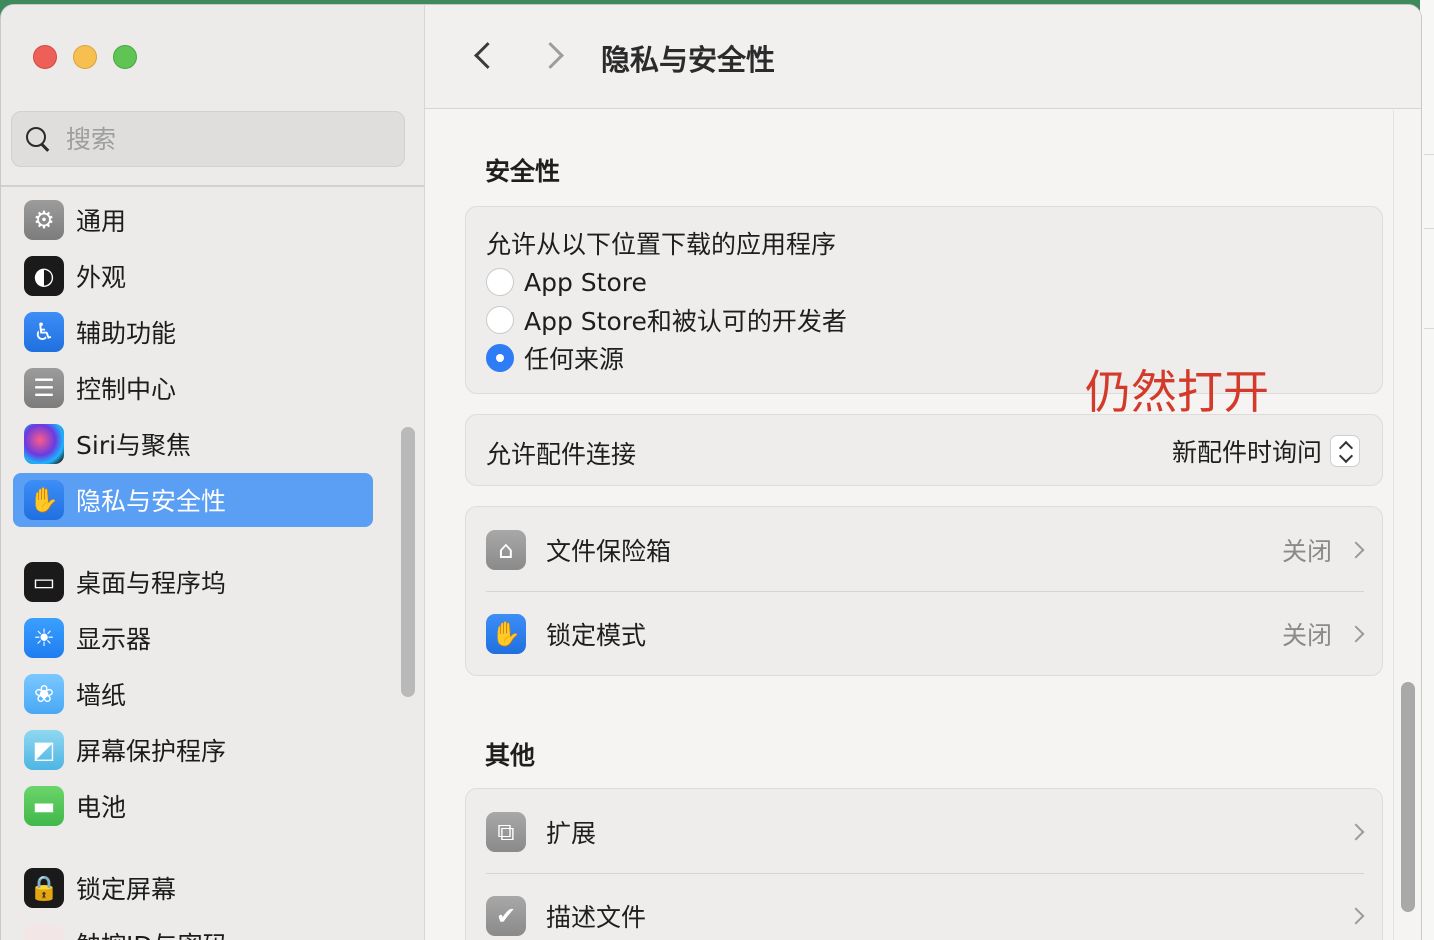 The image size is (1434, 940). I want to click on sidebar-item-lock-screen: 🔒 锁定屏幕, so click(193, 888).